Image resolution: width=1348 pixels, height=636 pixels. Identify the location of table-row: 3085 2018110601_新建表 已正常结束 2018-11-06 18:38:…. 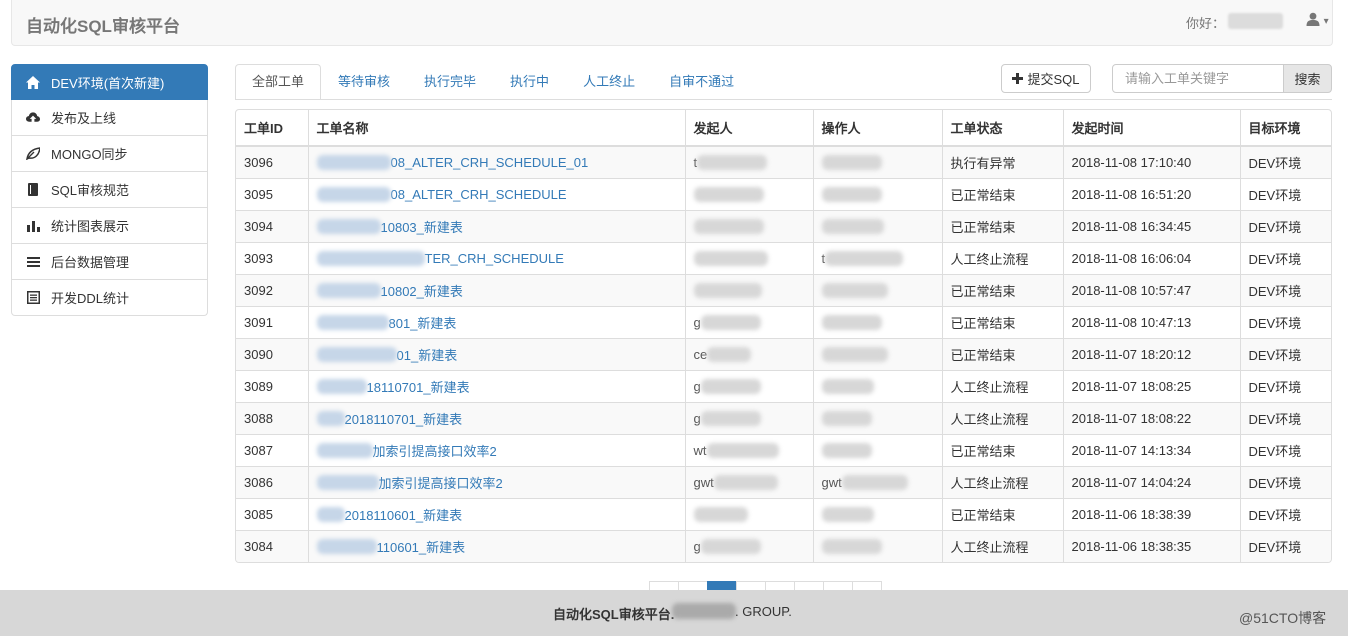
(783, 514).